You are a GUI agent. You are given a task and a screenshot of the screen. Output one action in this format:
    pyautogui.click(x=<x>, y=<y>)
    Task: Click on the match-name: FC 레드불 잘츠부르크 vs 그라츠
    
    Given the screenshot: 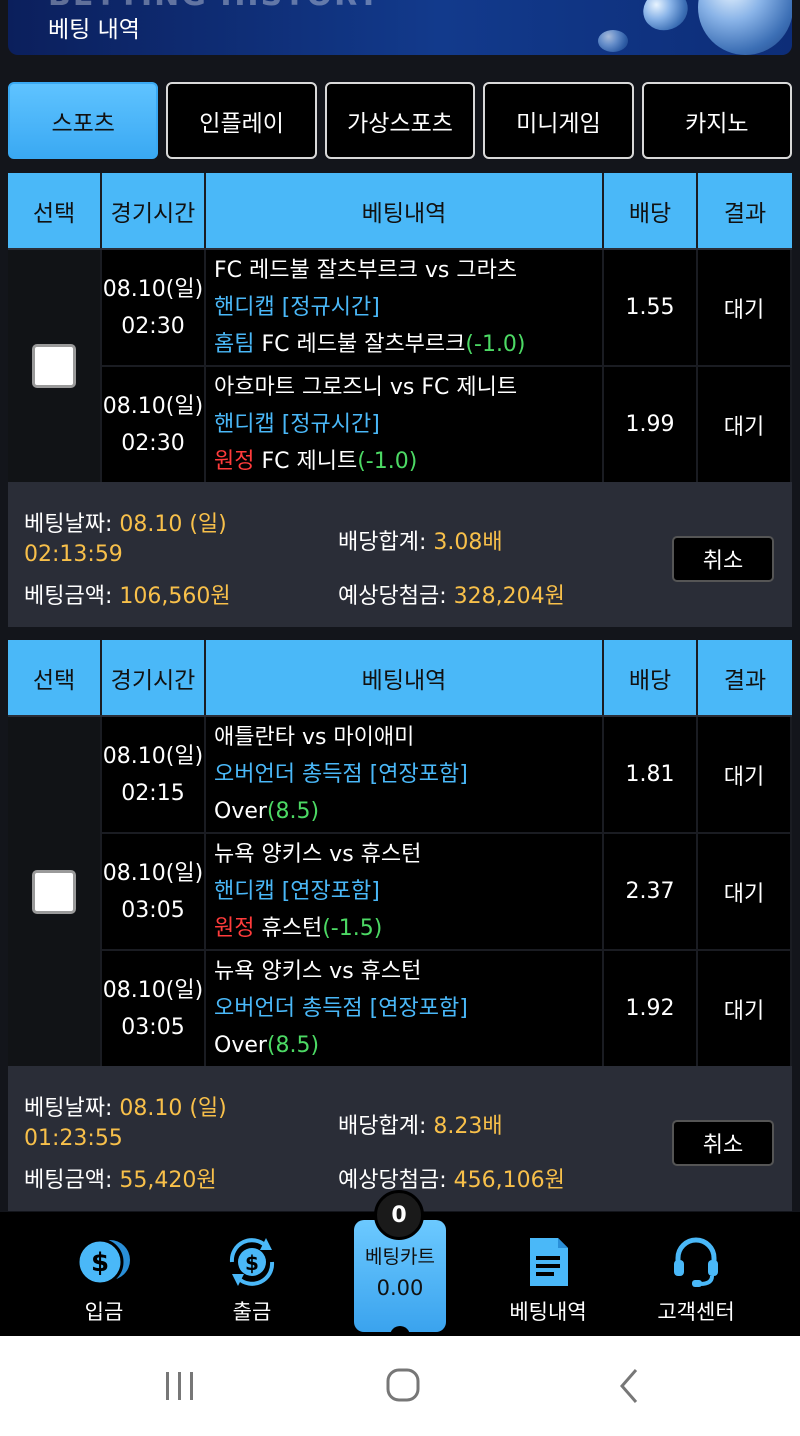 What is the action you would take?
    pyautogui.click(x=366, y=270)
    